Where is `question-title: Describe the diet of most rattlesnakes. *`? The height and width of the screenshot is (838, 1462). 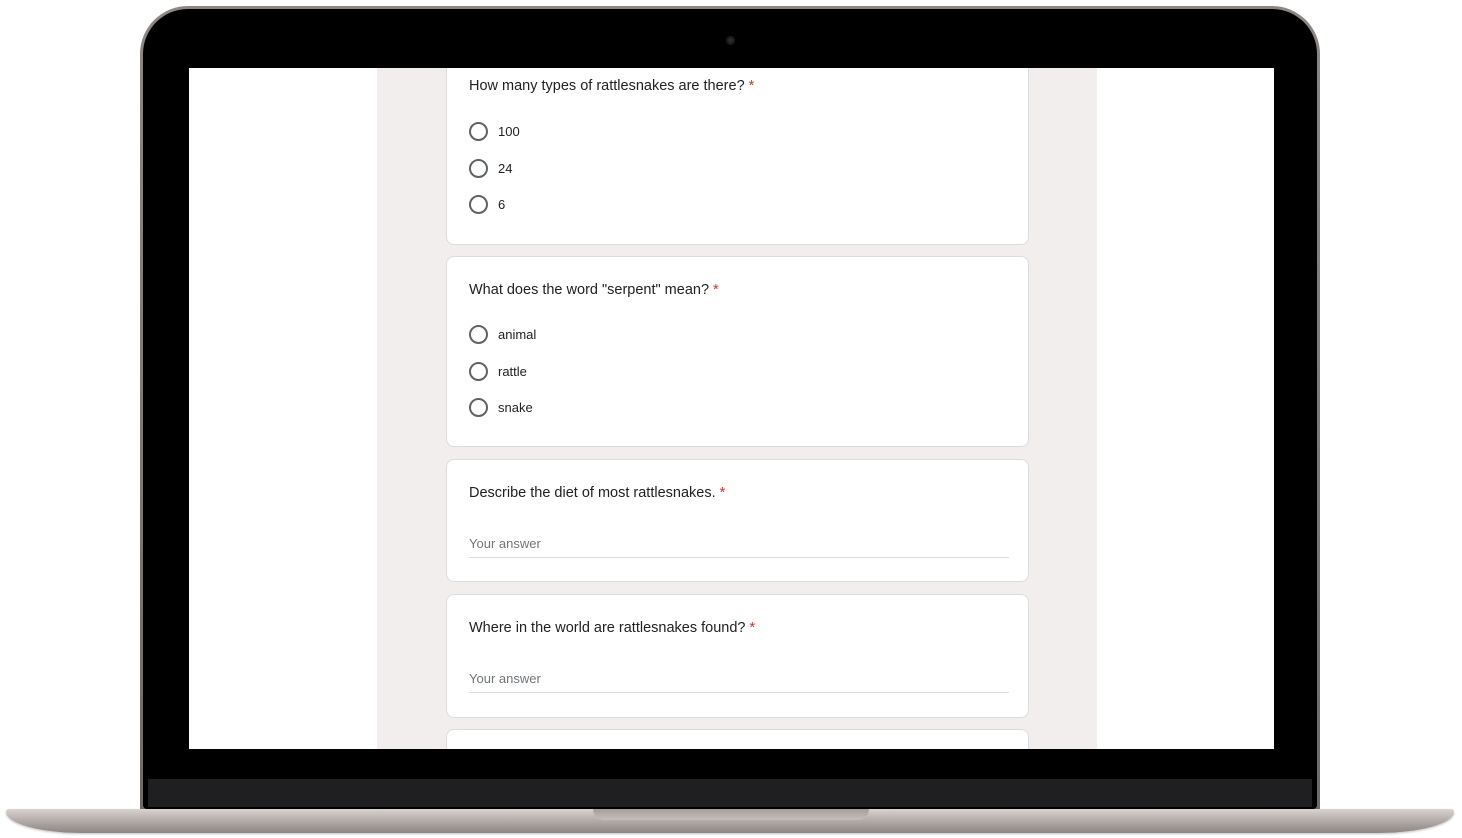
question-title: Describe the diet of most rattlesnakes. * is located at coordinates (597, 493).